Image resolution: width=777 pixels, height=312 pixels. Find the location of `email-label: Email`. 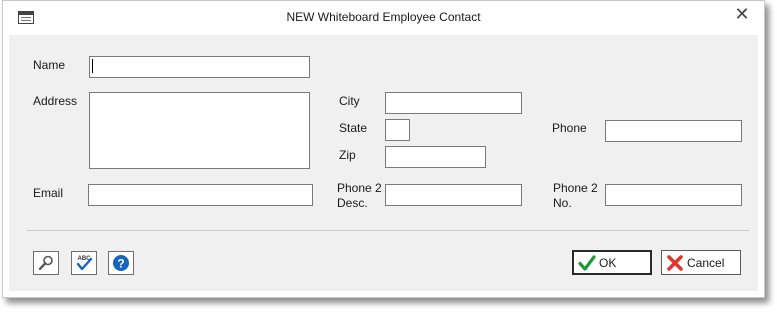

email-label: Email is located at coordinates (48, 193).